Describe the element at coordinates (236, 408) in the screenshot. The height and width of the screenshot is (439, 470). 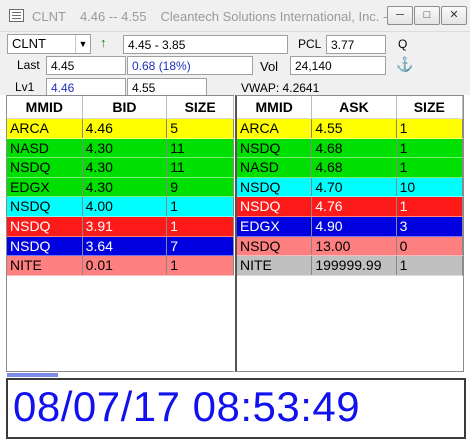
I see `clock-panel: 08/07/17 08:53:49` at that location.